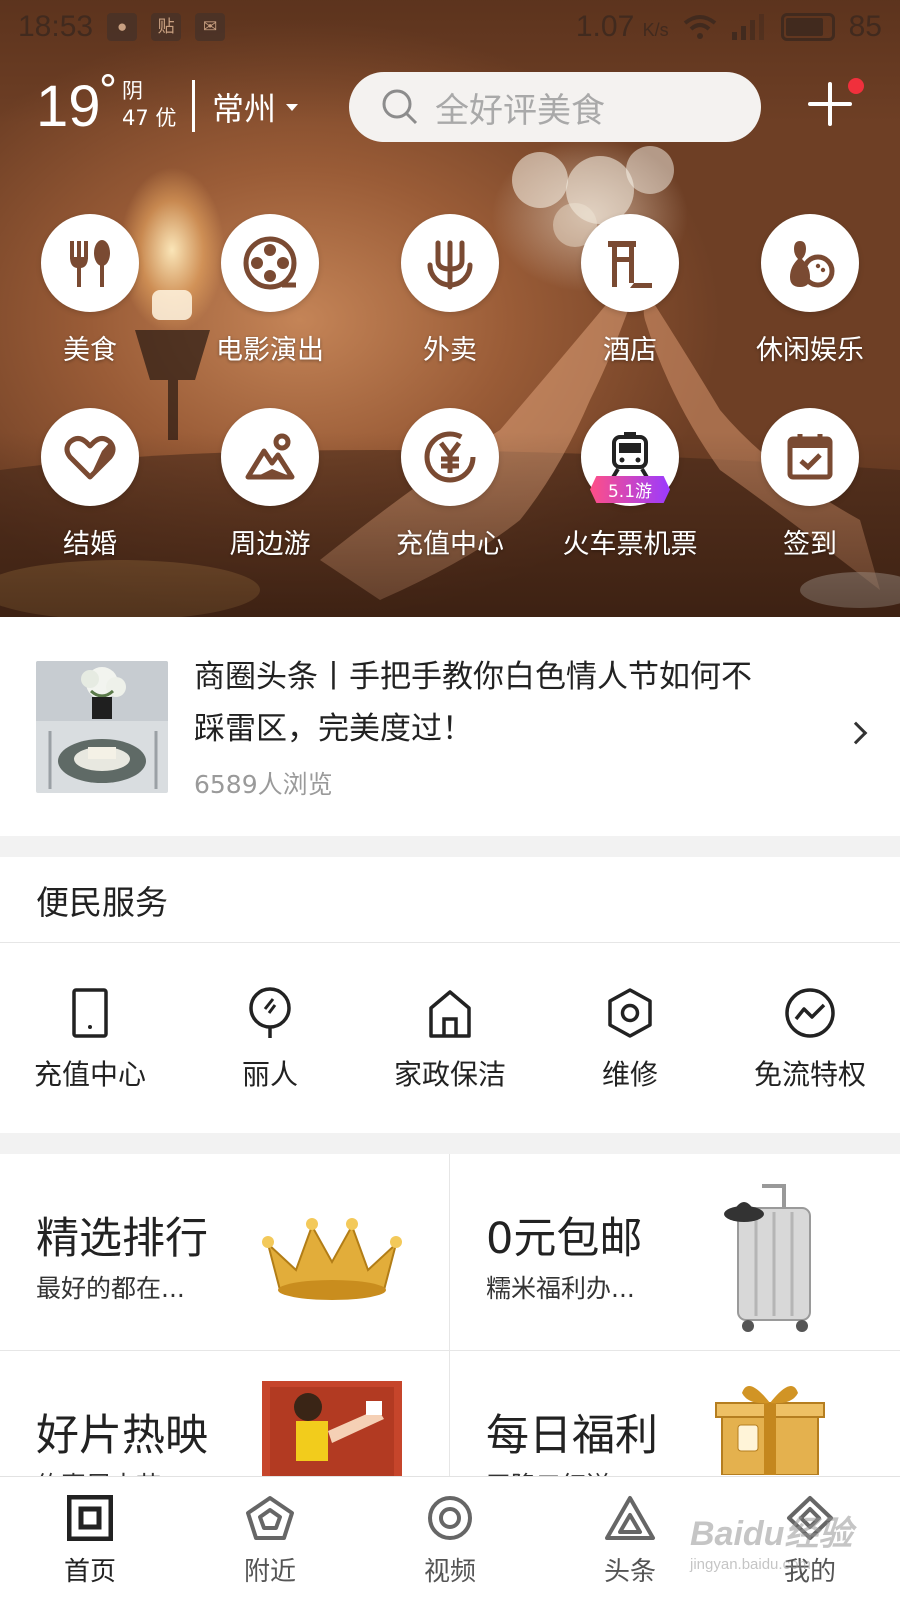  Describe the element at coordinates (450, 544) in the screenshot. I see `category-label: 充值中心` at that location.